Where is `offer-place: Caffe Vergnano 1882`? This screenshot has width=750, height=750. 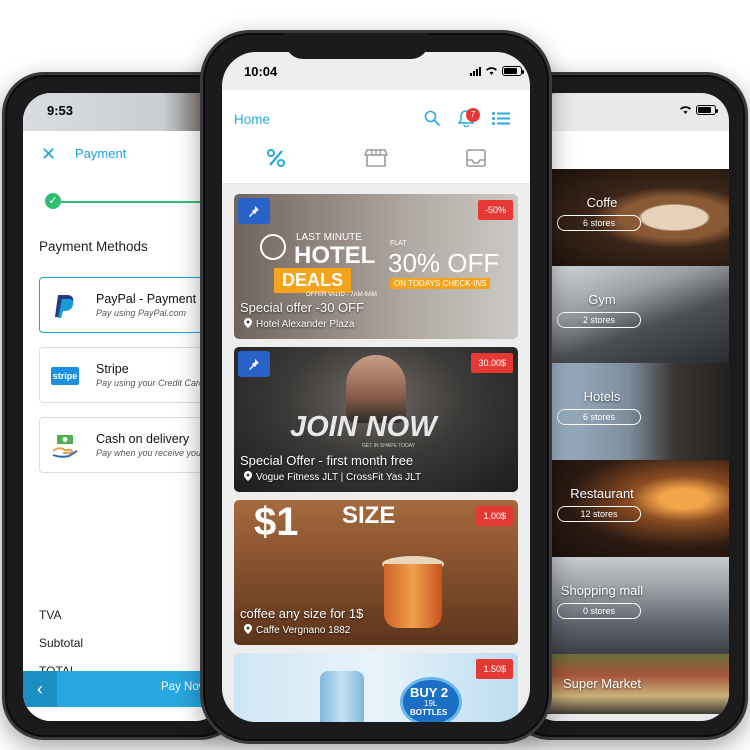 offer-place: Caffe Vergnano 1882 is located at coordinates (303, 630).